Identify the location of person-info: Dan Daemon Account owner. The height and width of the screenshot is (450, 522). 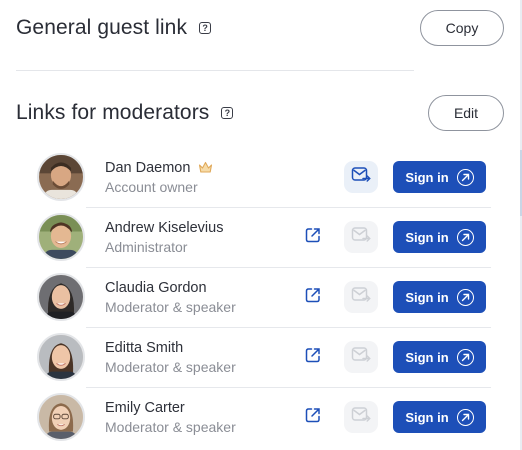
(195, 177).